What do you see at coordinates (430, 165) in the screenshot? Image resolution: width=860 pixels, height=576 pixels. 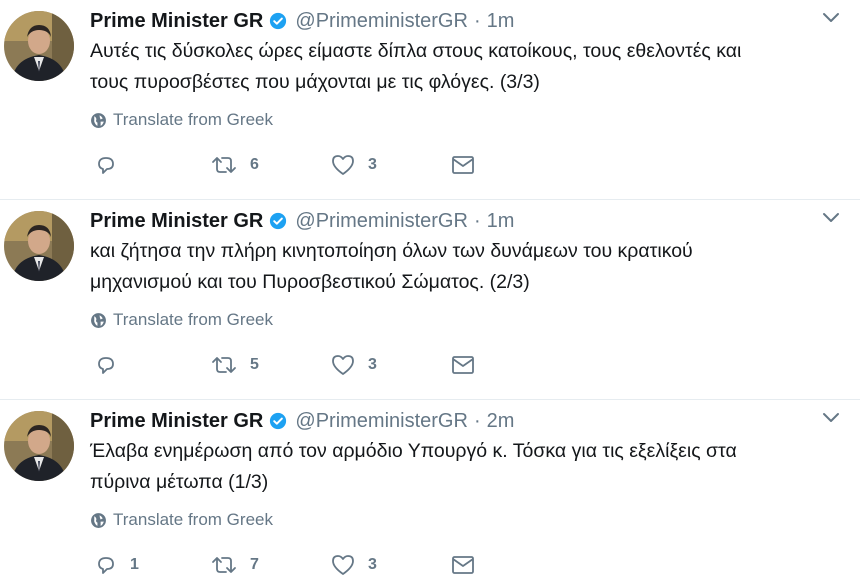 I see `tweet-actions: 6 3` at bounding box center [430, 165].